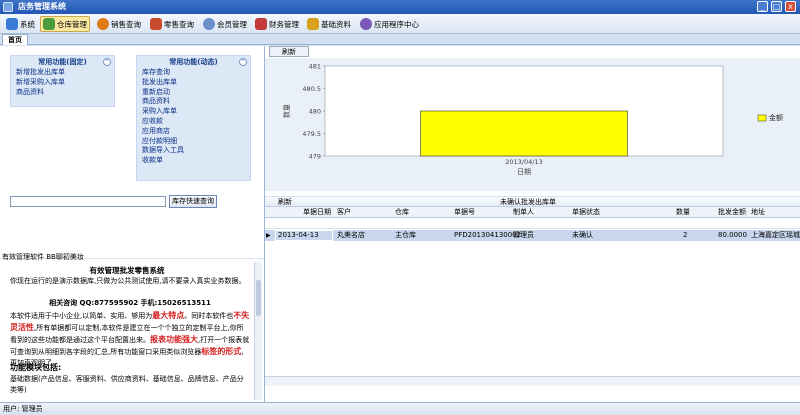  I want to click on cell-creator: 管理员, so click(523, 235).